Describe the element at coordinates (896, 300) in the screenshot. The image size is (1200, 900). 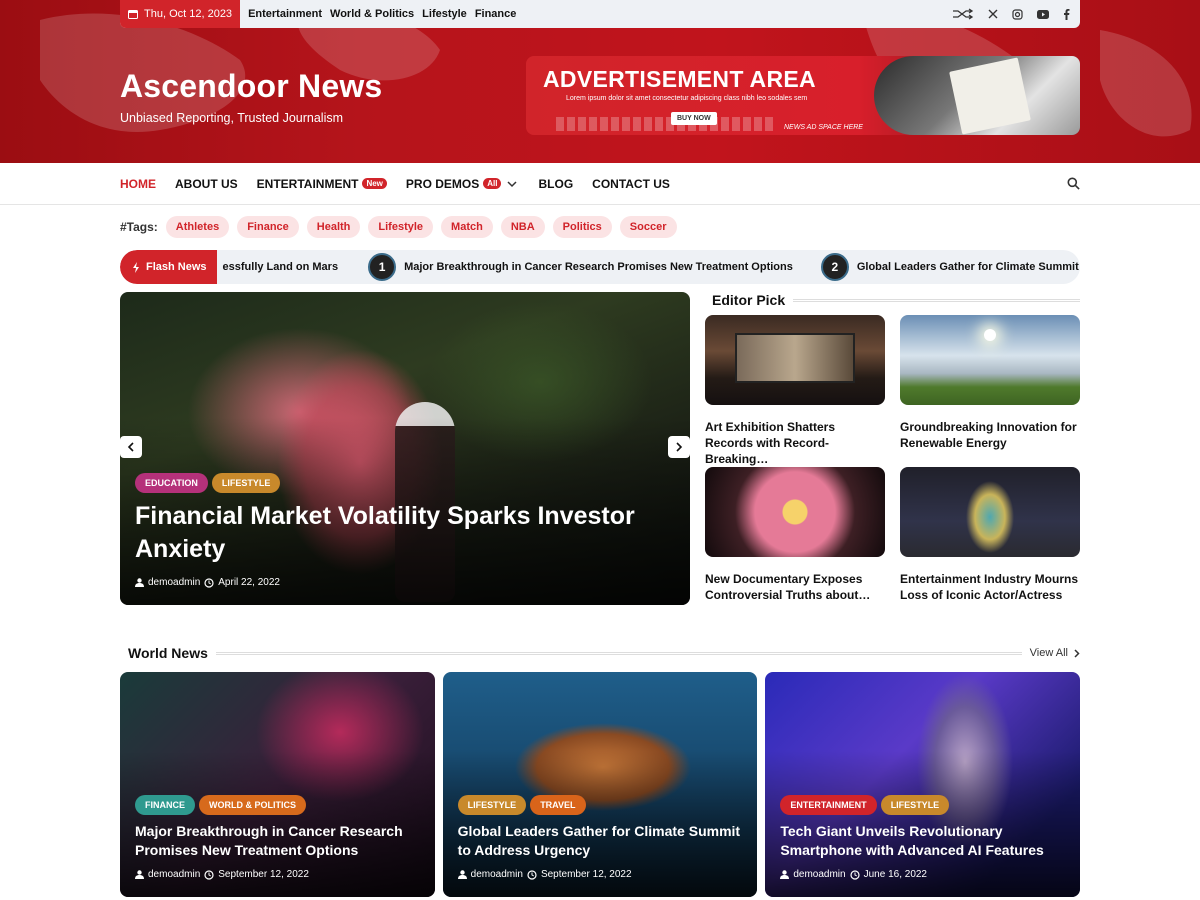
I see `editor-pick-header: Editor Pick` at that location.